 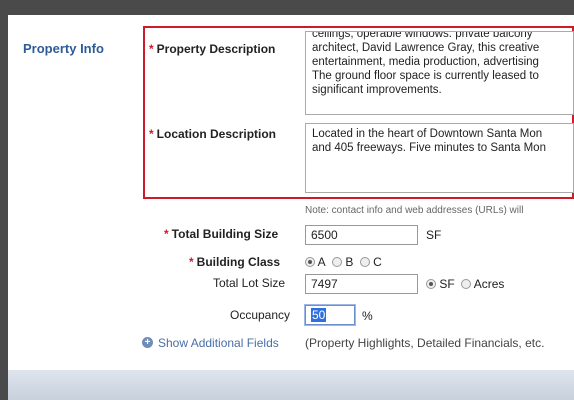 I want to click on total-lot-size-input: 7497, so click(x=361, y=284).